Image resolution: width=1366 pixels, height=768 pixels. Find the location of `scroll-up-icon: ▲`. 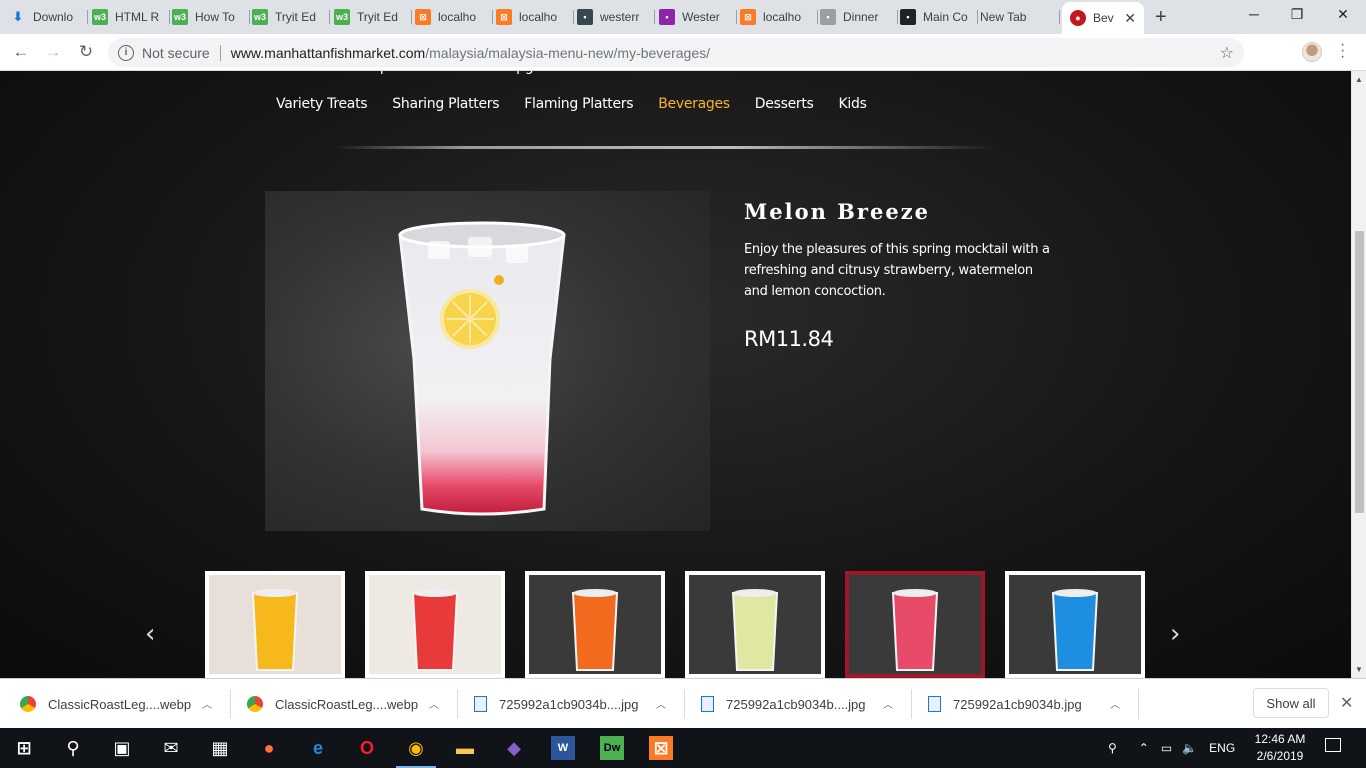

scroll-up-icon: ▲ is located at coordinates (1359, 79).